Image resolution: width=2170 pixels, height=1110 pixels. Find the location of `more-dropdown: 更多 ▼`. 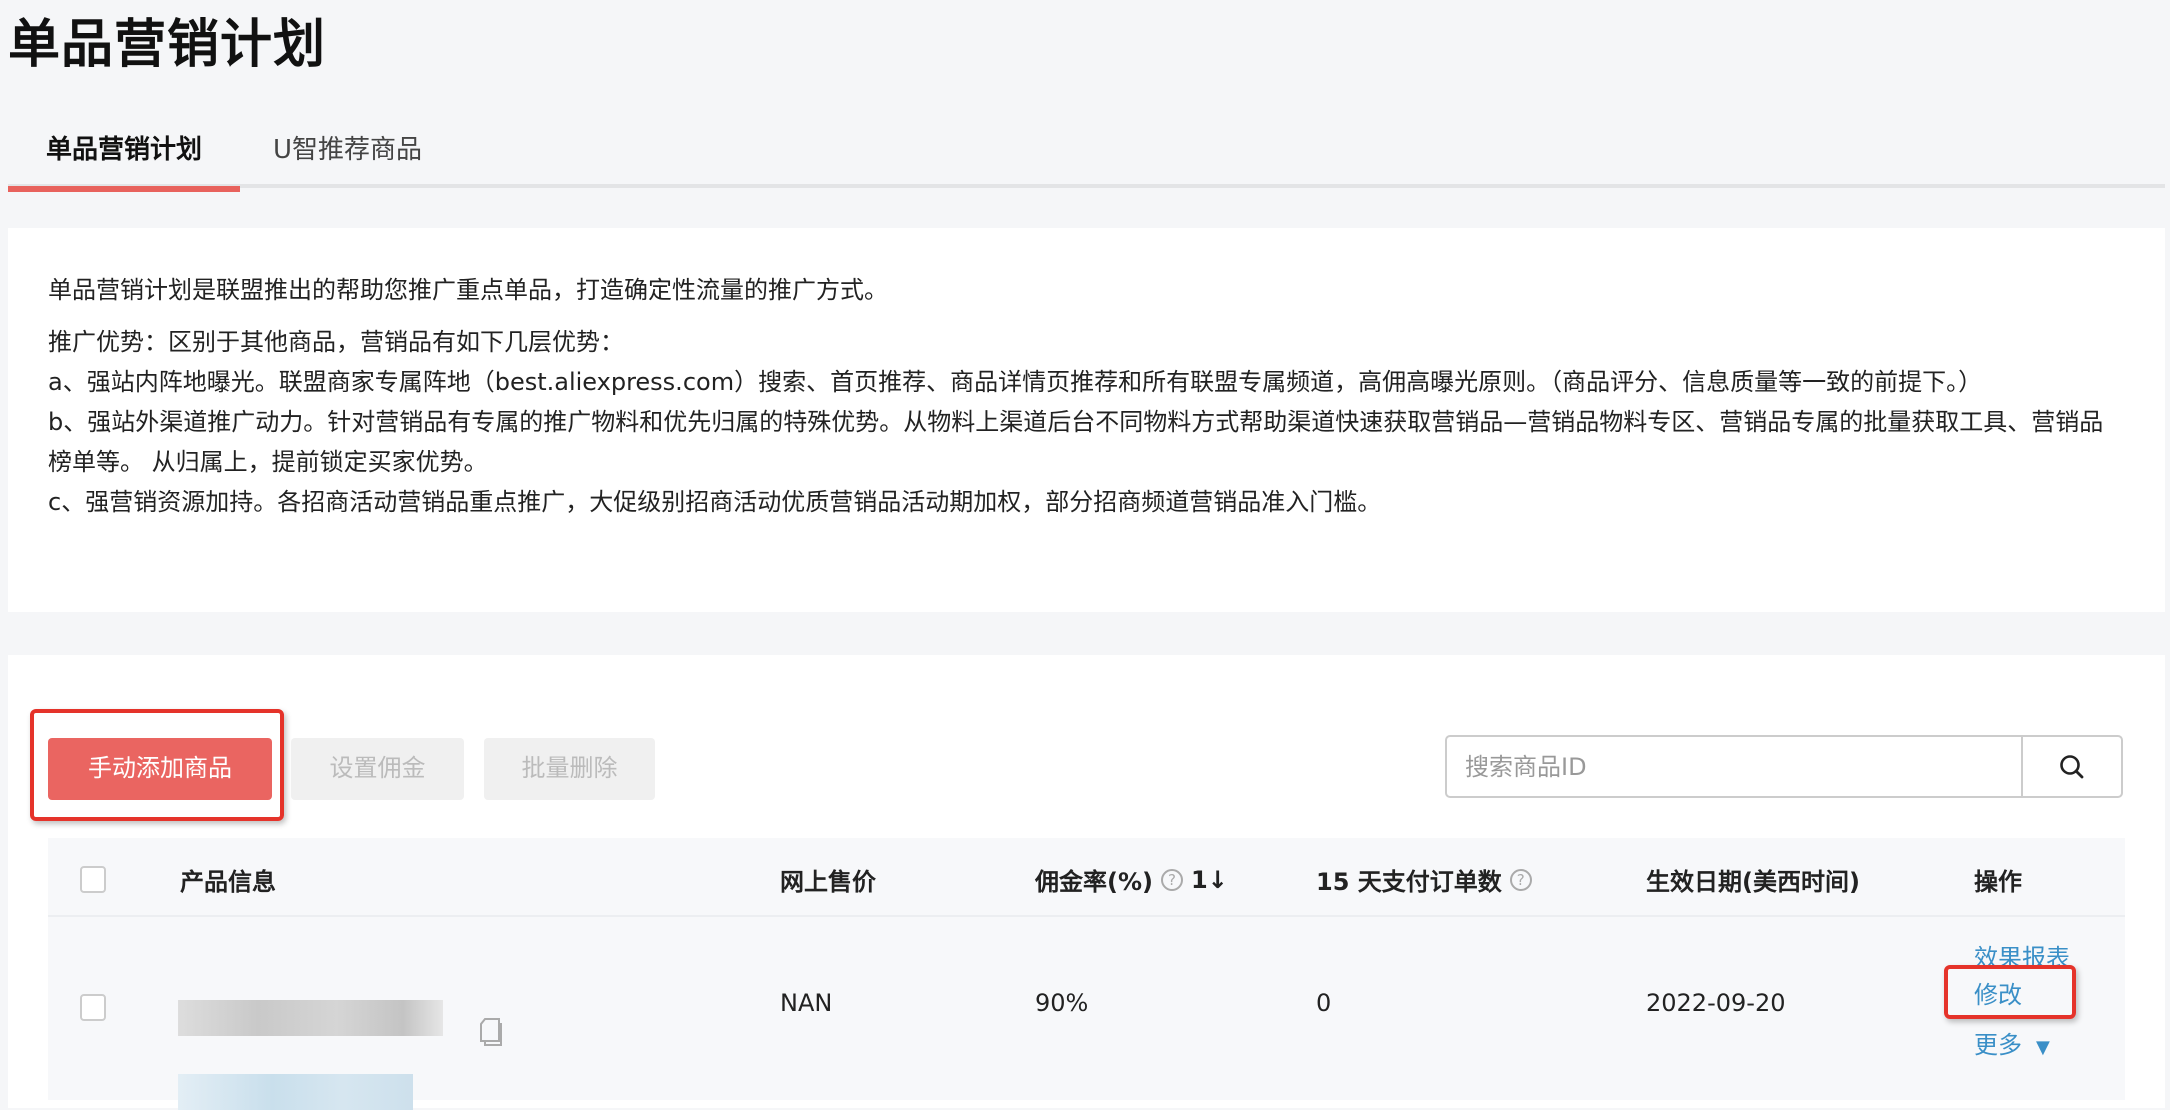

more-dropdown: 更多 ▼ is located at coordinates (2012, 1042).